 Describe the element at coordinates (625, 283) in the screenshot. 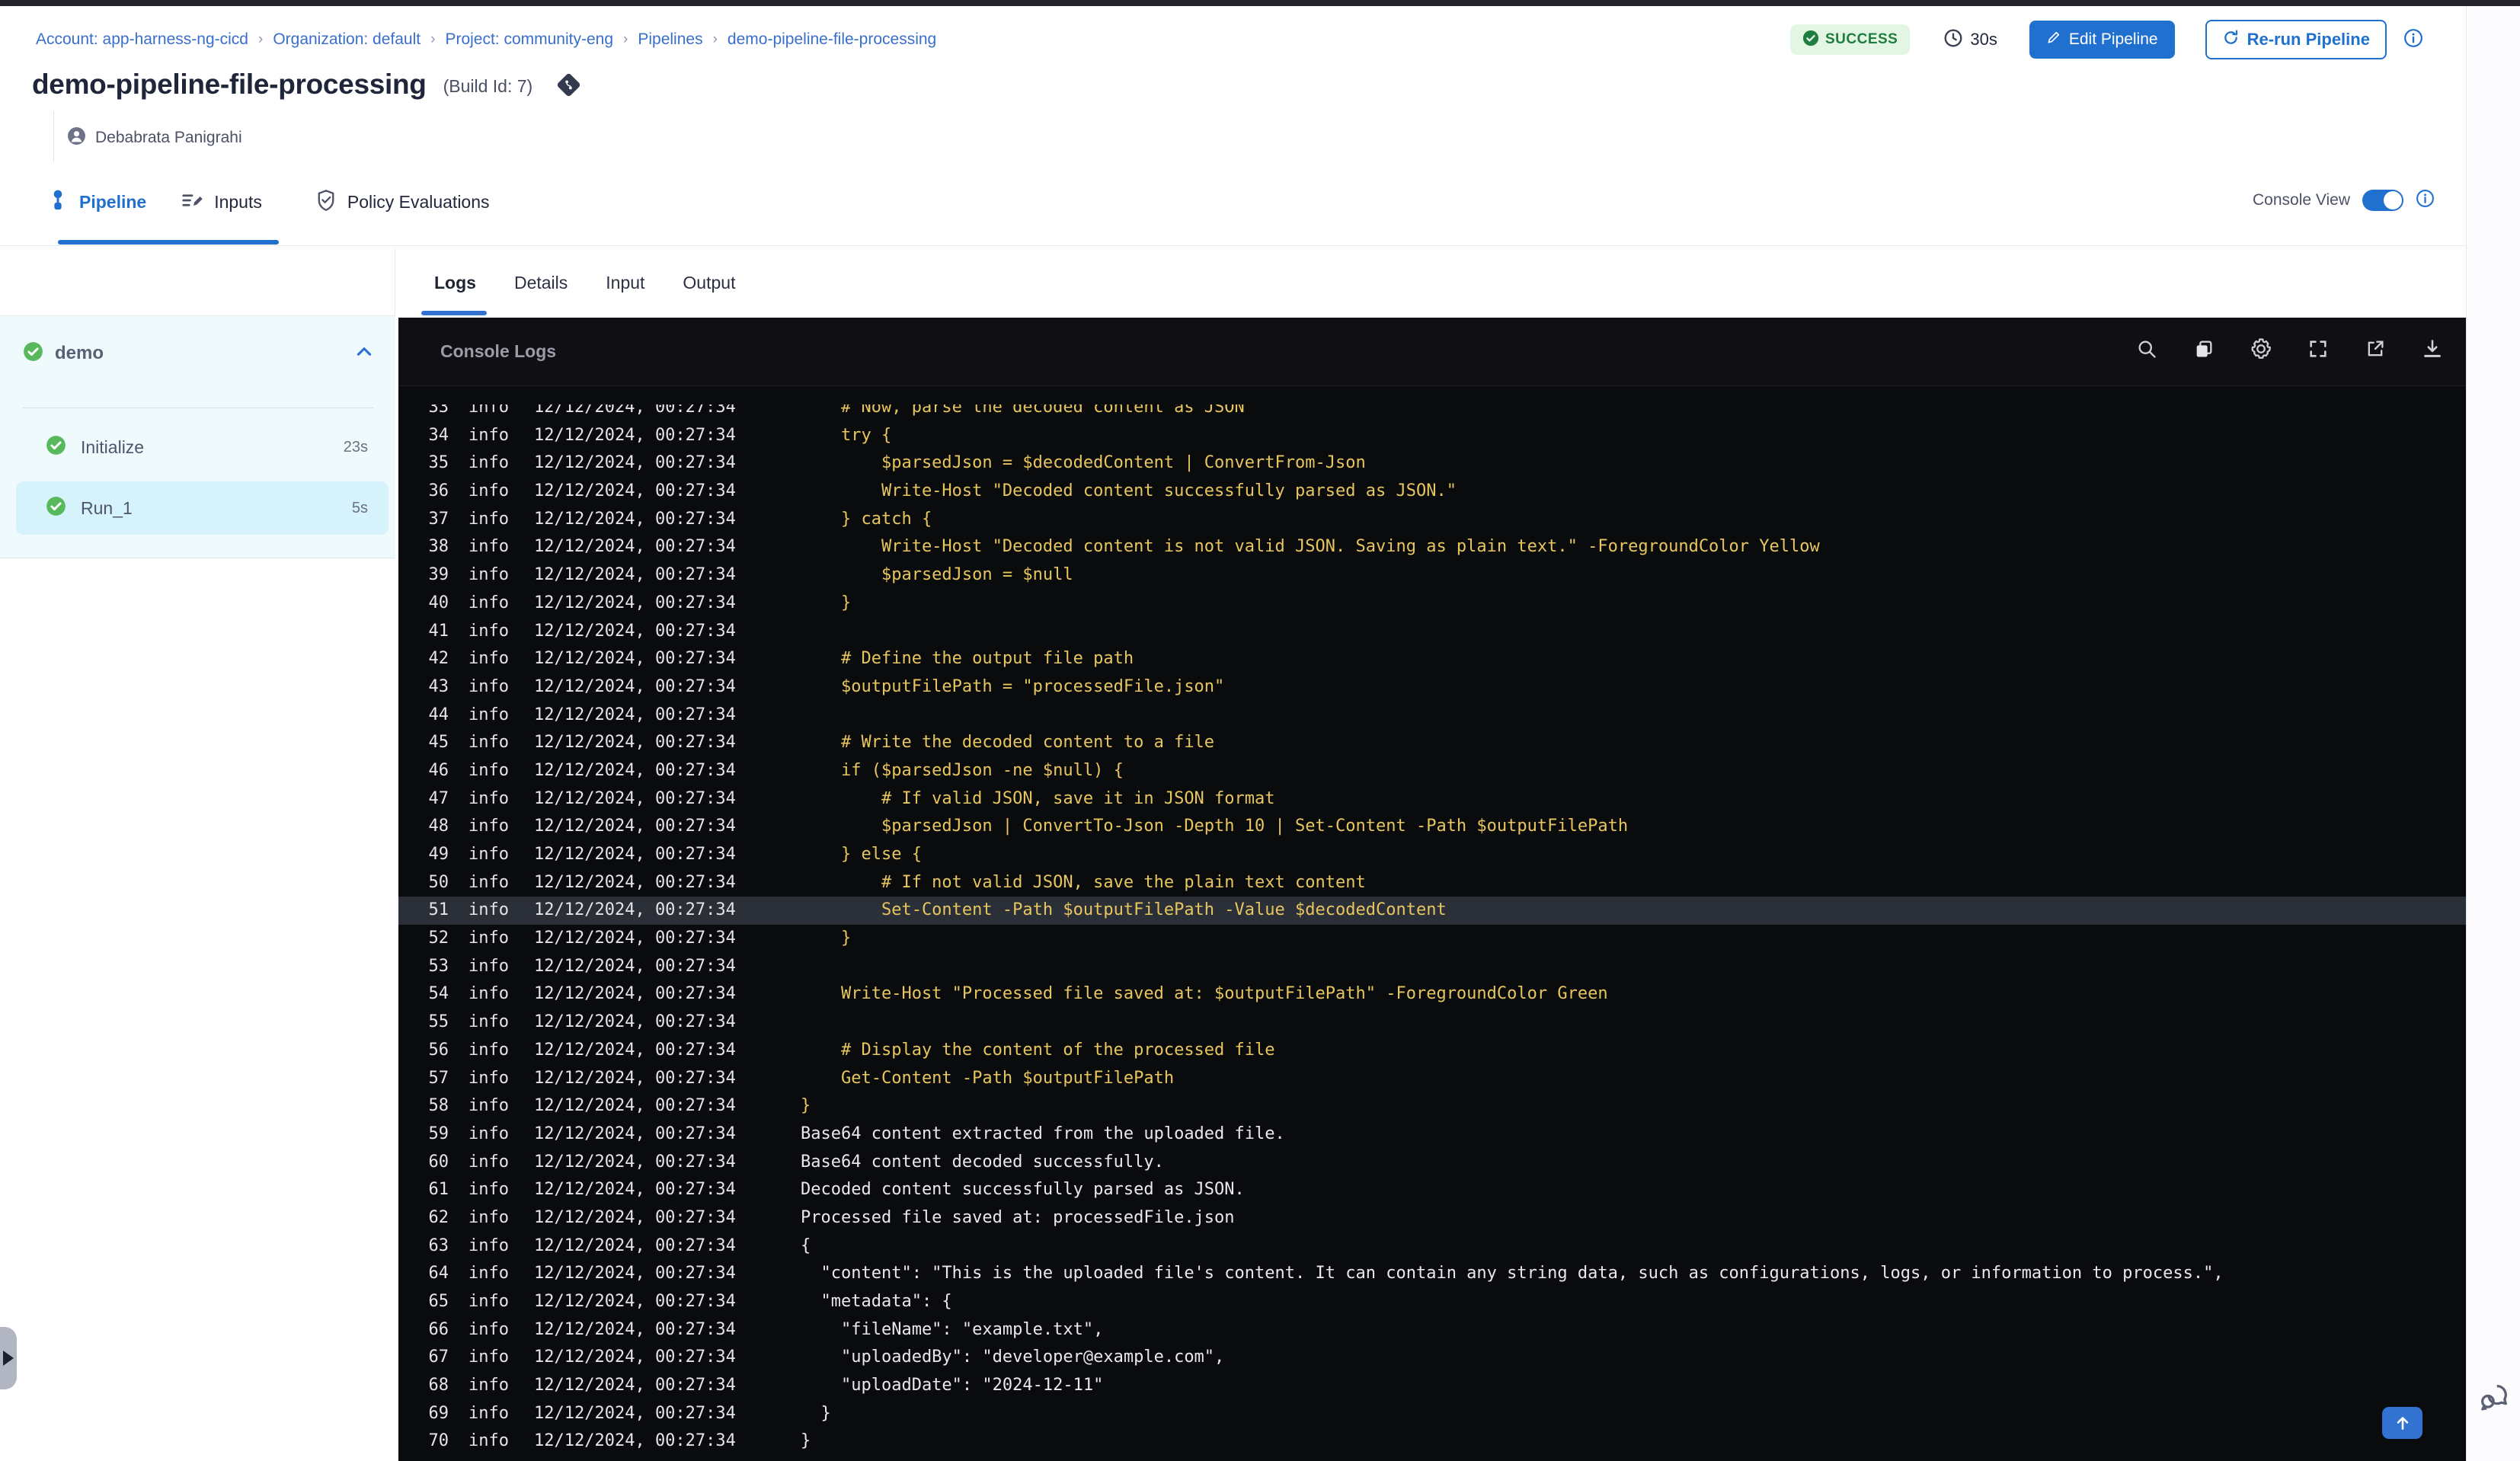

I see `tab-input: Input` at that location.